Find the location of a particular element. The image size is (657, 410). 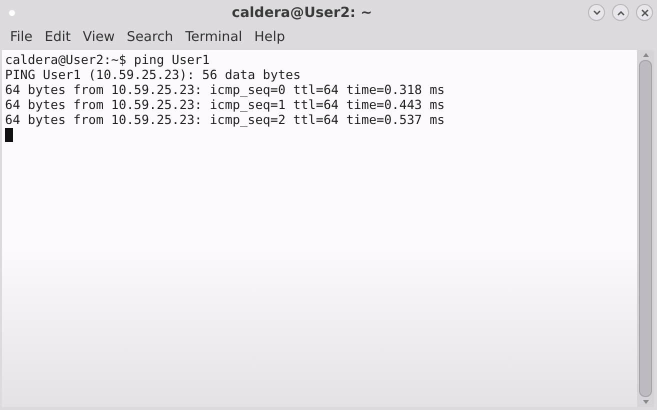

chevron-up-icon is located at coordinates (620, 13).